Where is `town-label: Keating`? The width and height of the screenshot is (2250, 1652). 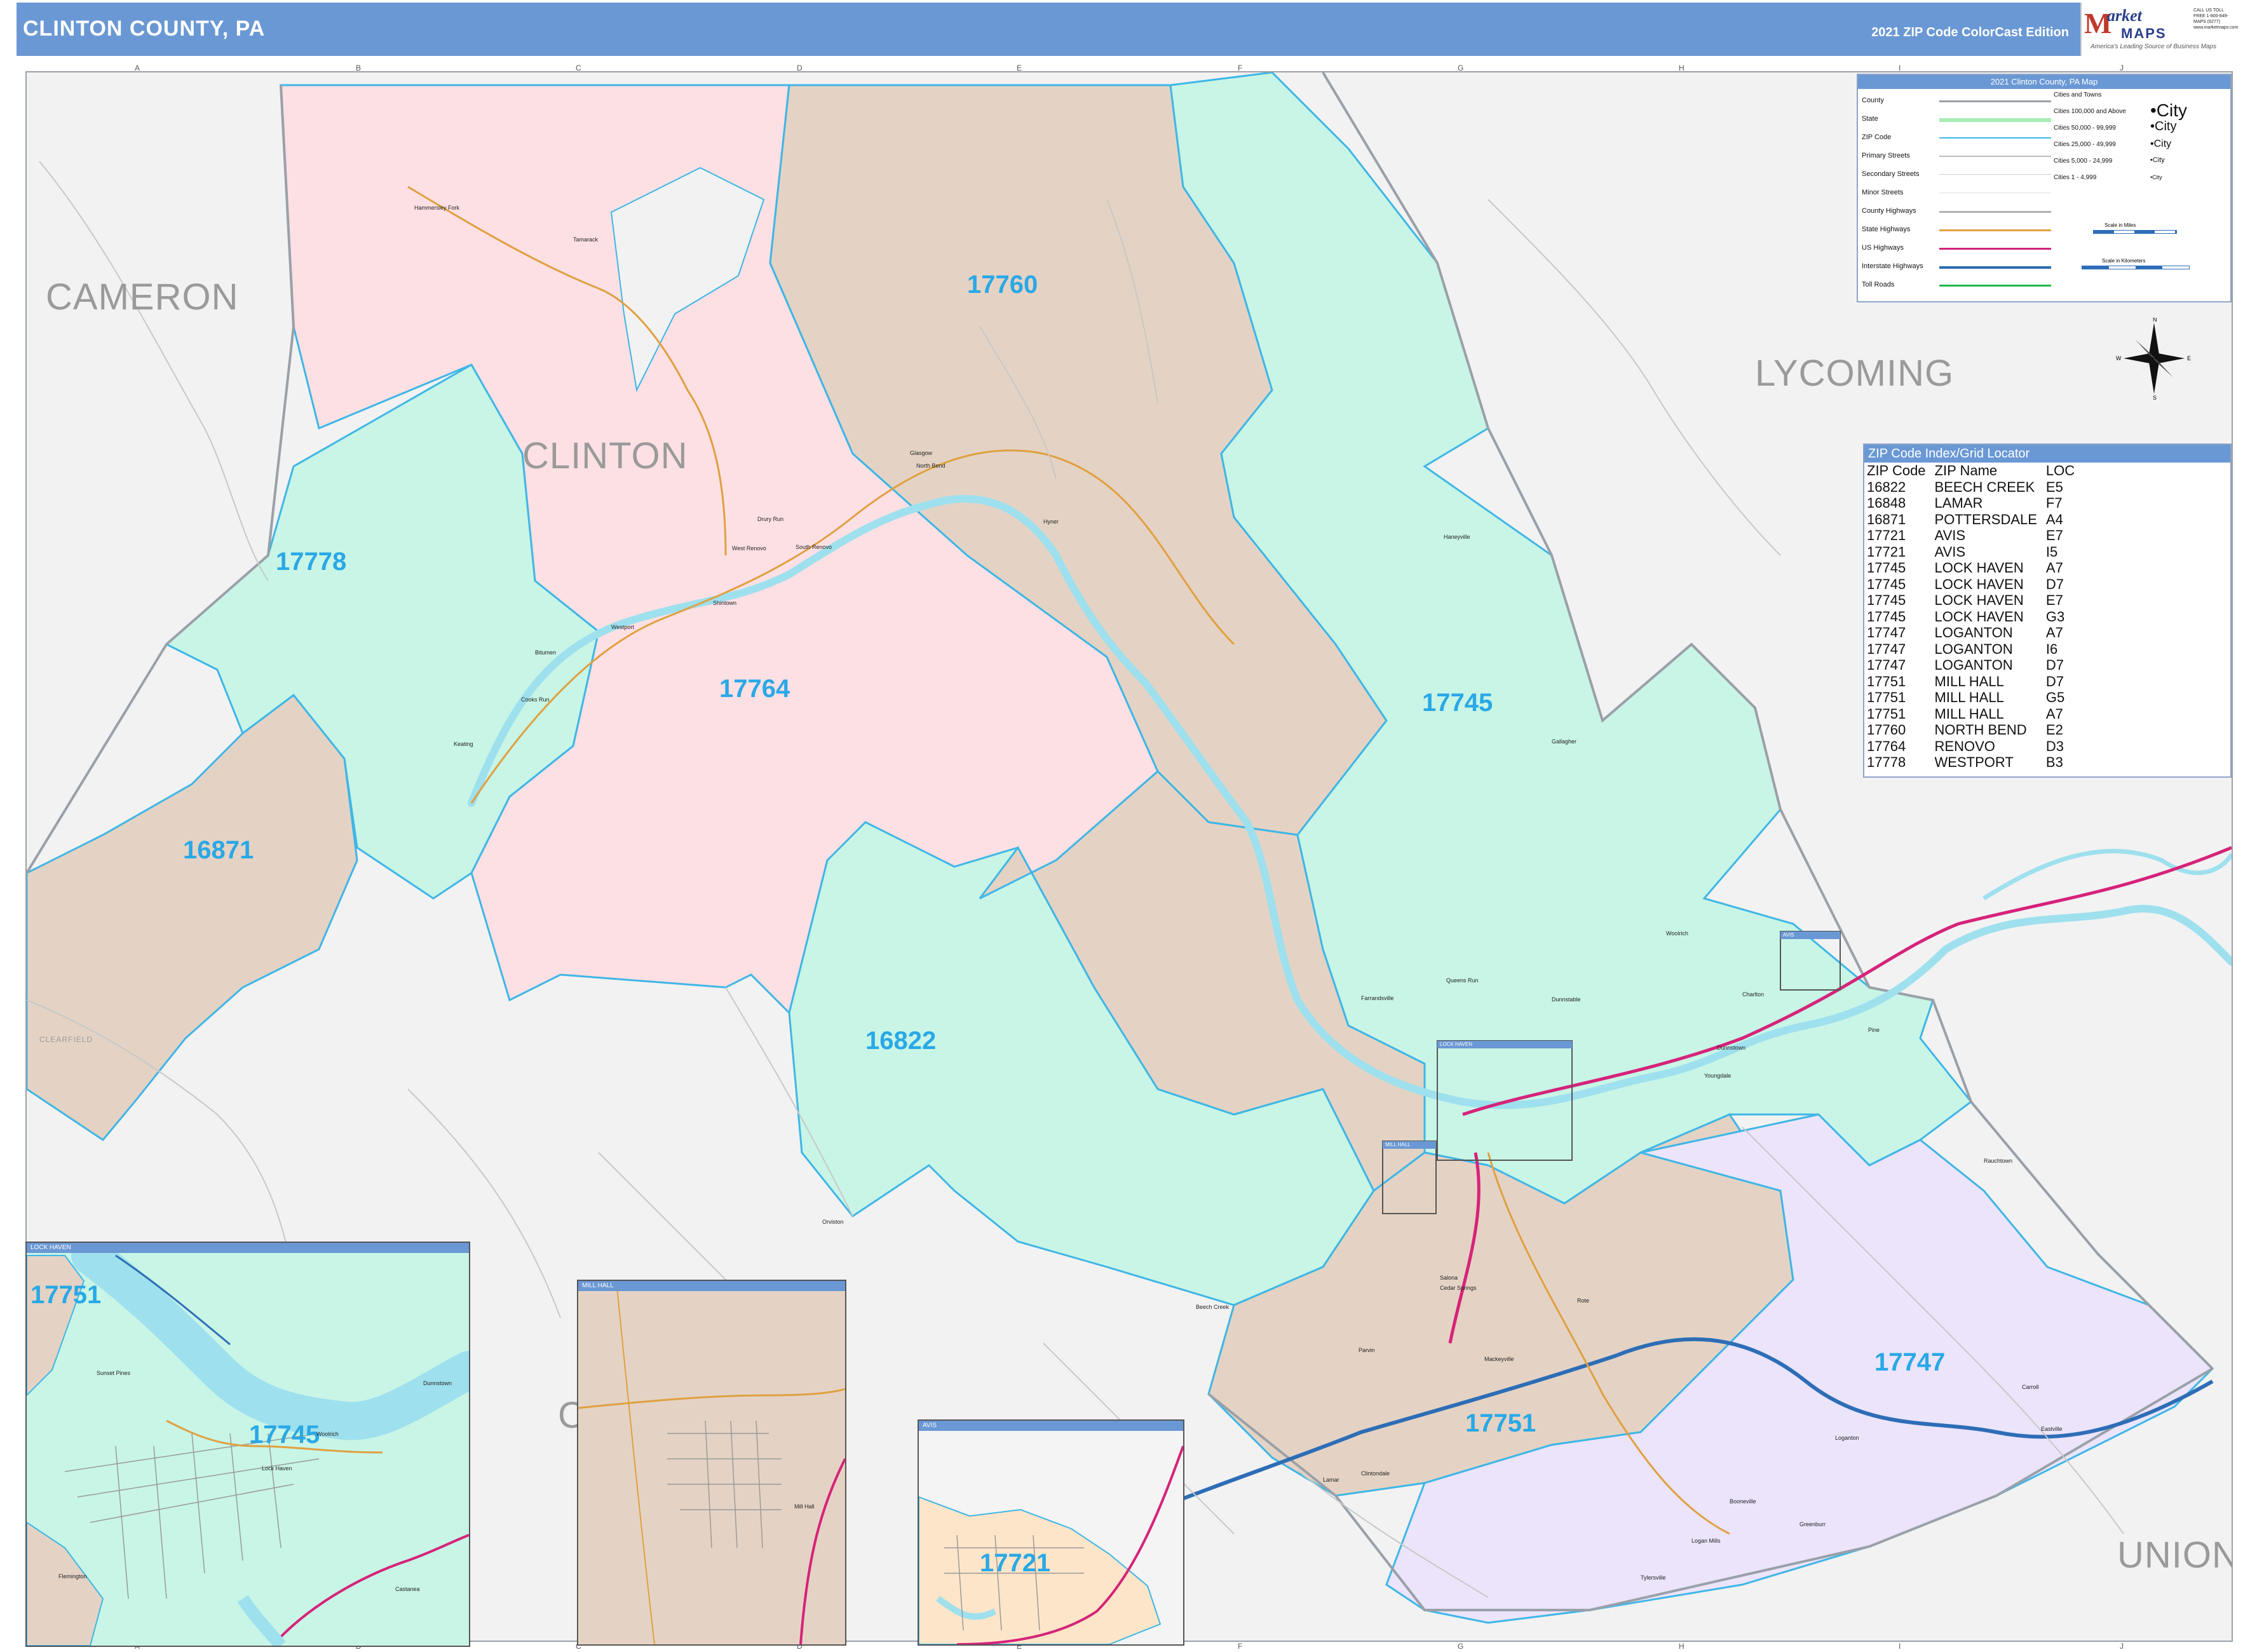 town-label: Keating is located at coordinates (464, 744).